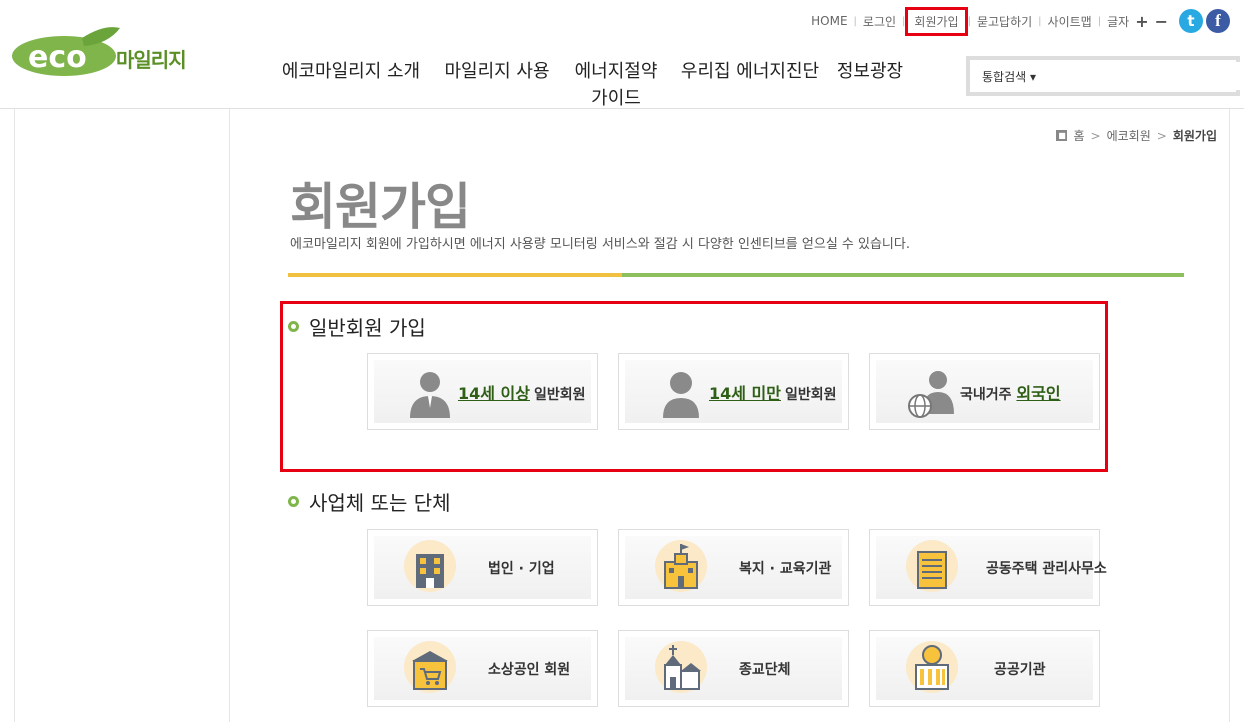 This screenshot has width=1244, height=722. I want to click on breadcrumb-current: 회원가입, so click(1194, 136).